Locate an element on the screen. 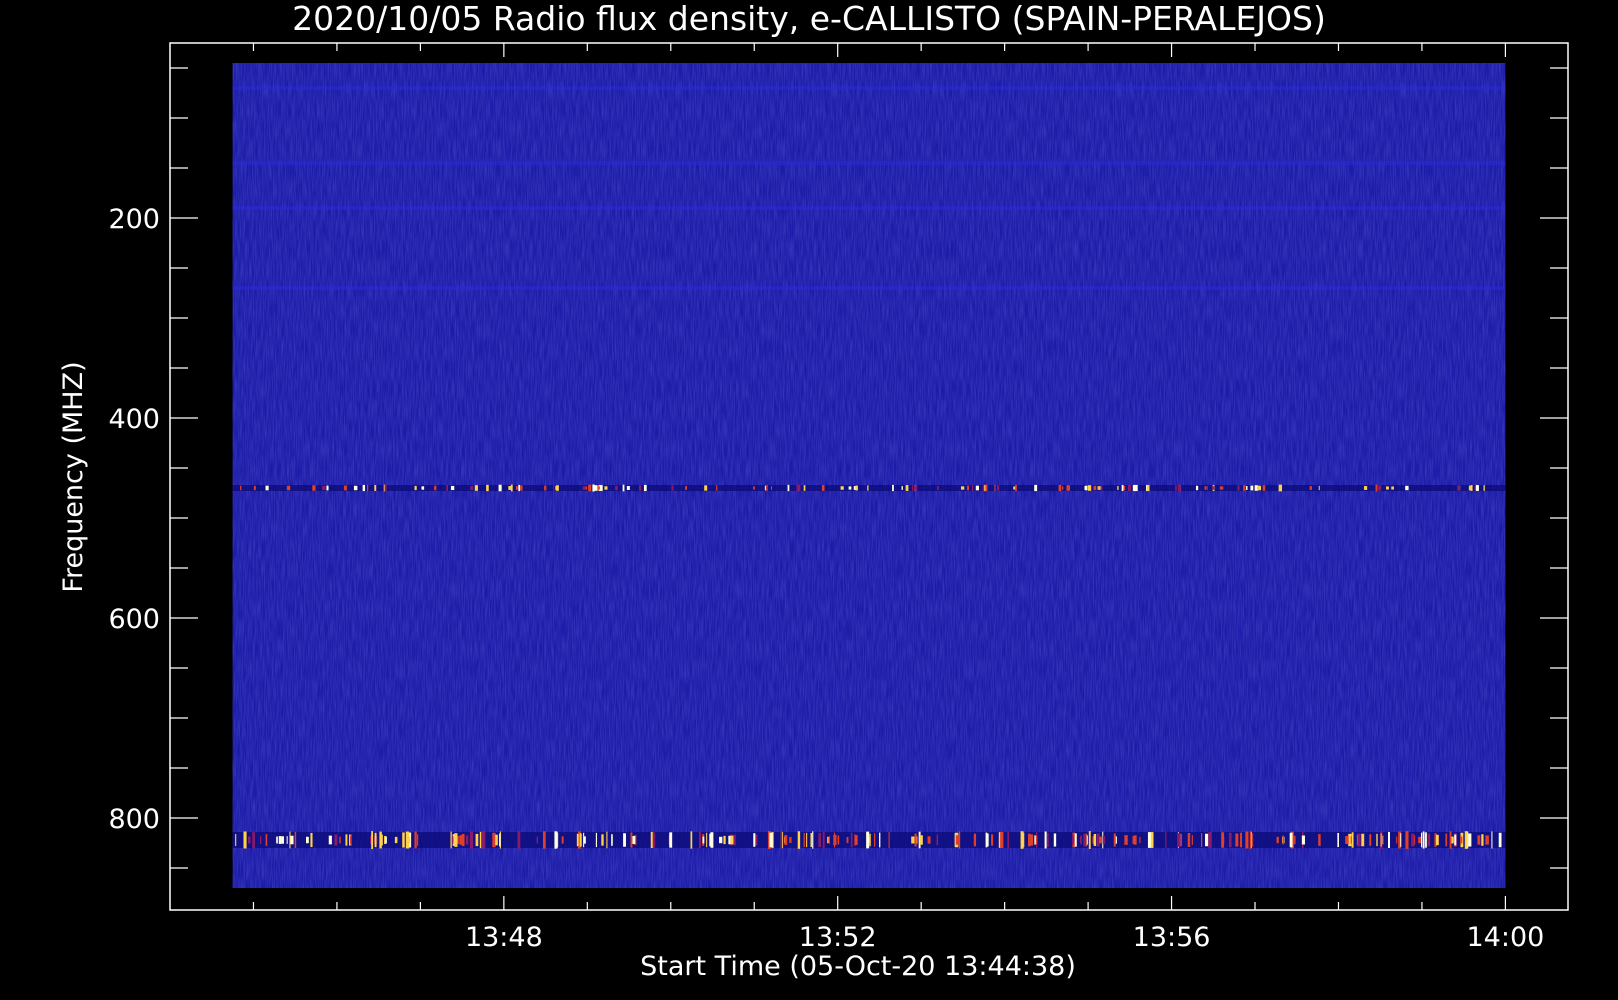 The height and width of the screenshot is (1000, 1618). x-tick-label: 13:52 is located at coordinates (838, 937).